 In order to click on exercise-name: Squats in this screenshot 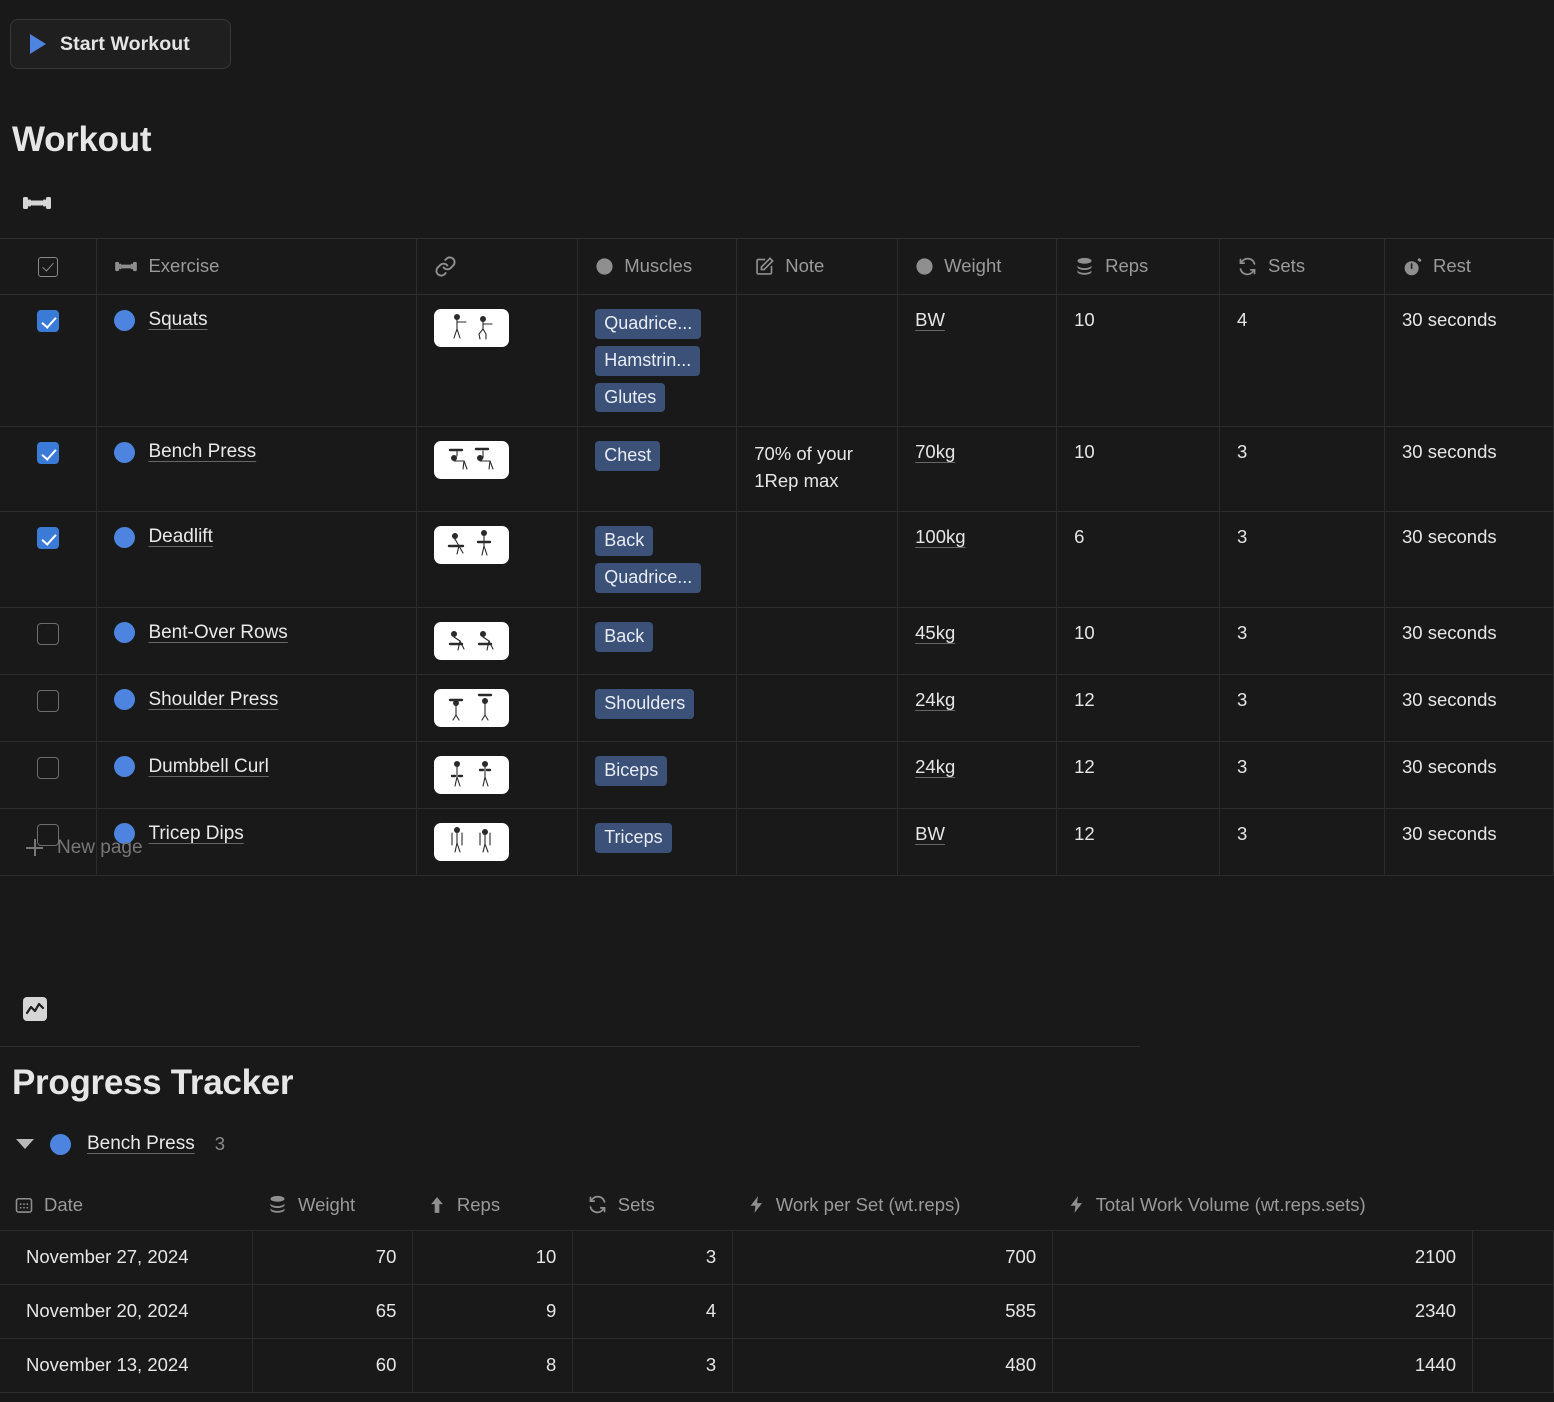, I will do `click(177, 320)`.